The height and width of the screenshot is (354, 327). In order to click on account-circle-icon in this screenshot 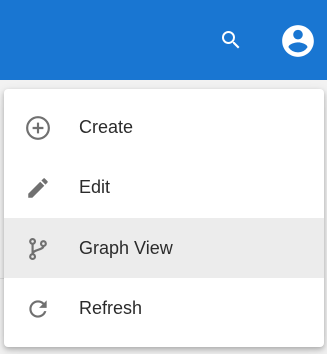, I will do `click(298, 41)`.